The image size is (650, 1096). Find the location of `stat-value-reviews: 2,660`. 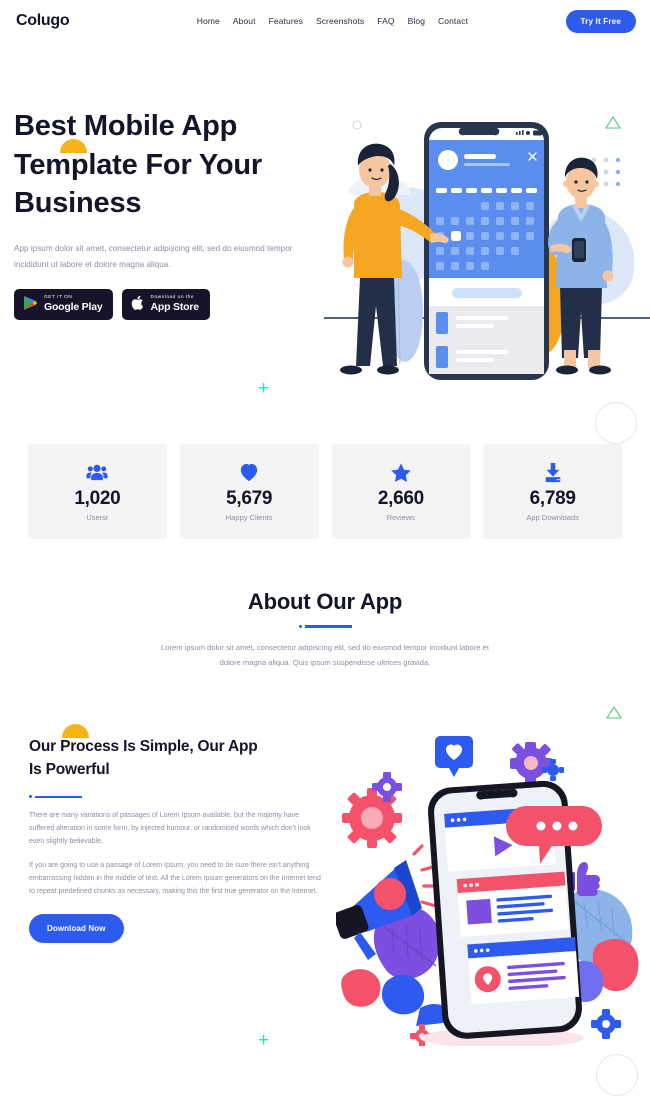

stat-value-reviews: 2,660 is located at coordinates (400, 498).